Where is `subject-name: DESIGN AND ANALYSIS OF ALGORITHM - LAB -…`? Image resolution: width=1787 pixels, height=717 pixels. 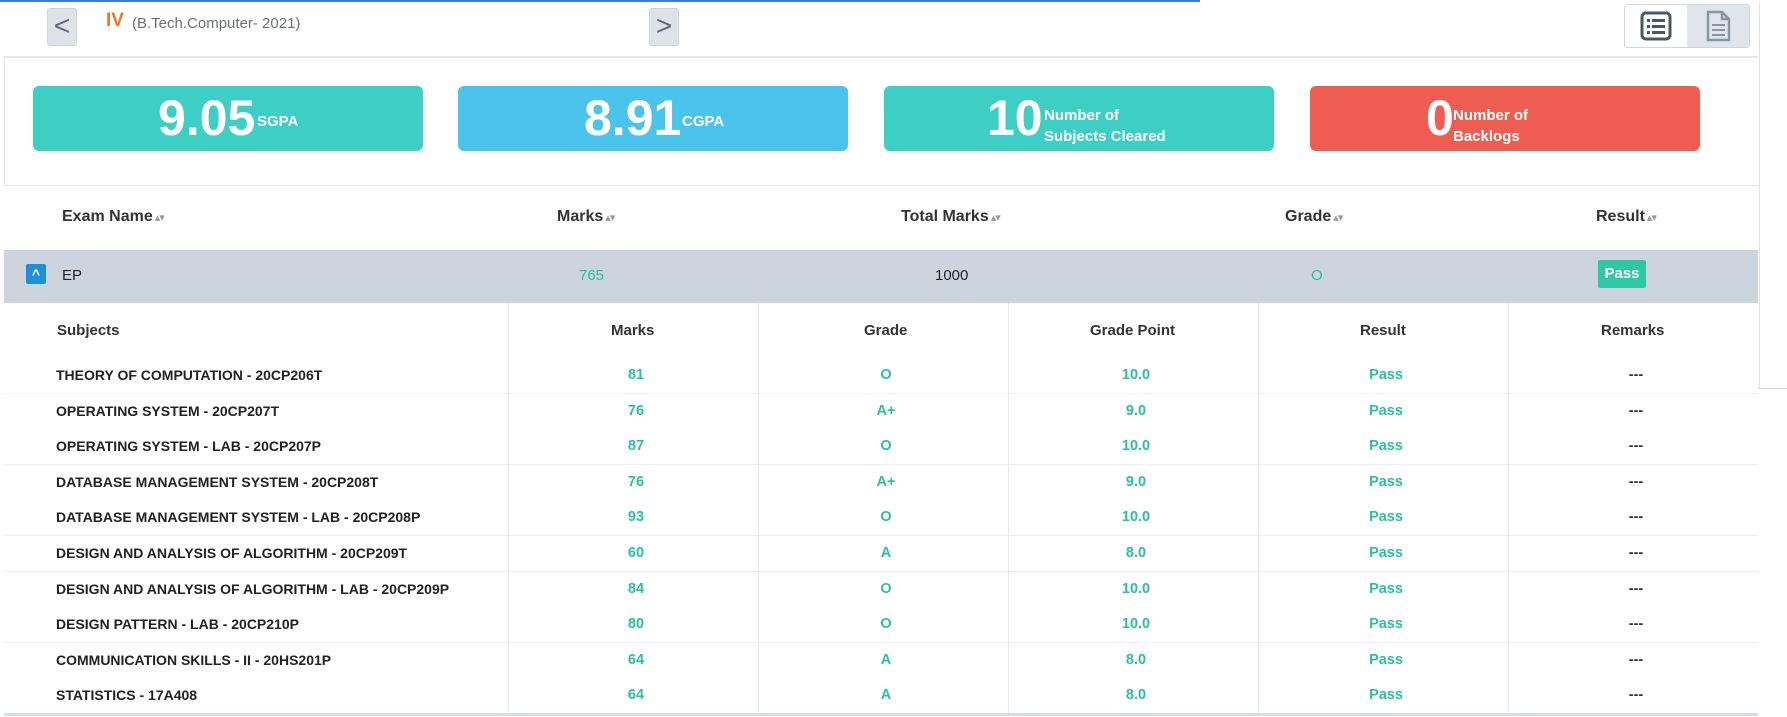
subject-name: DESIGN AND ANALYSIS OF ALGORITHM - LAB -… is located at coordinates (253, 588).